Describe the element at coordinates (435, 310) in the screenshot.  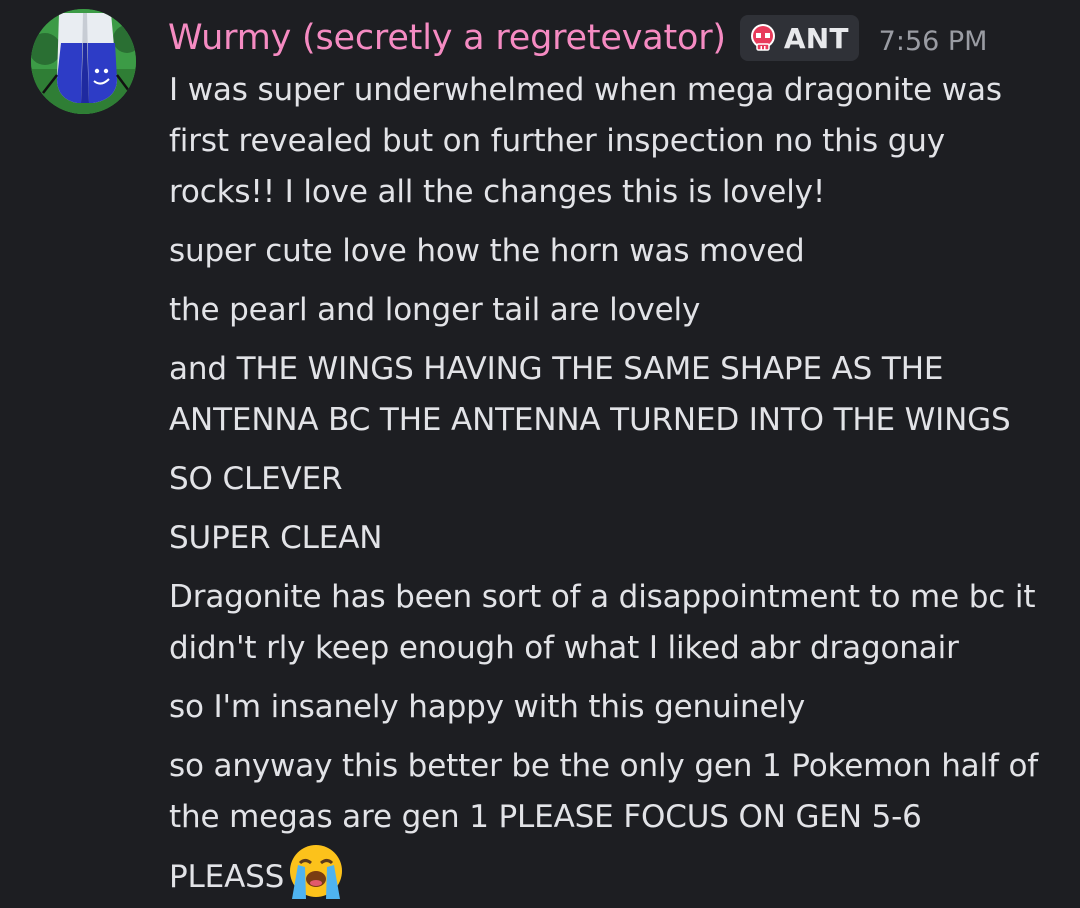
I see `message-line: the pearl and longer tail are lovely` at that location.